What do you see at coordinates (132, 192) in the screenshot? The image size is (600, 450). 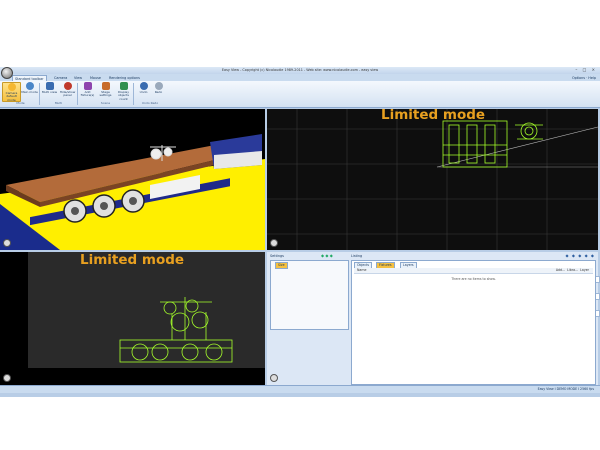 I see `perspective-scene` at bounding box center [132, 192].